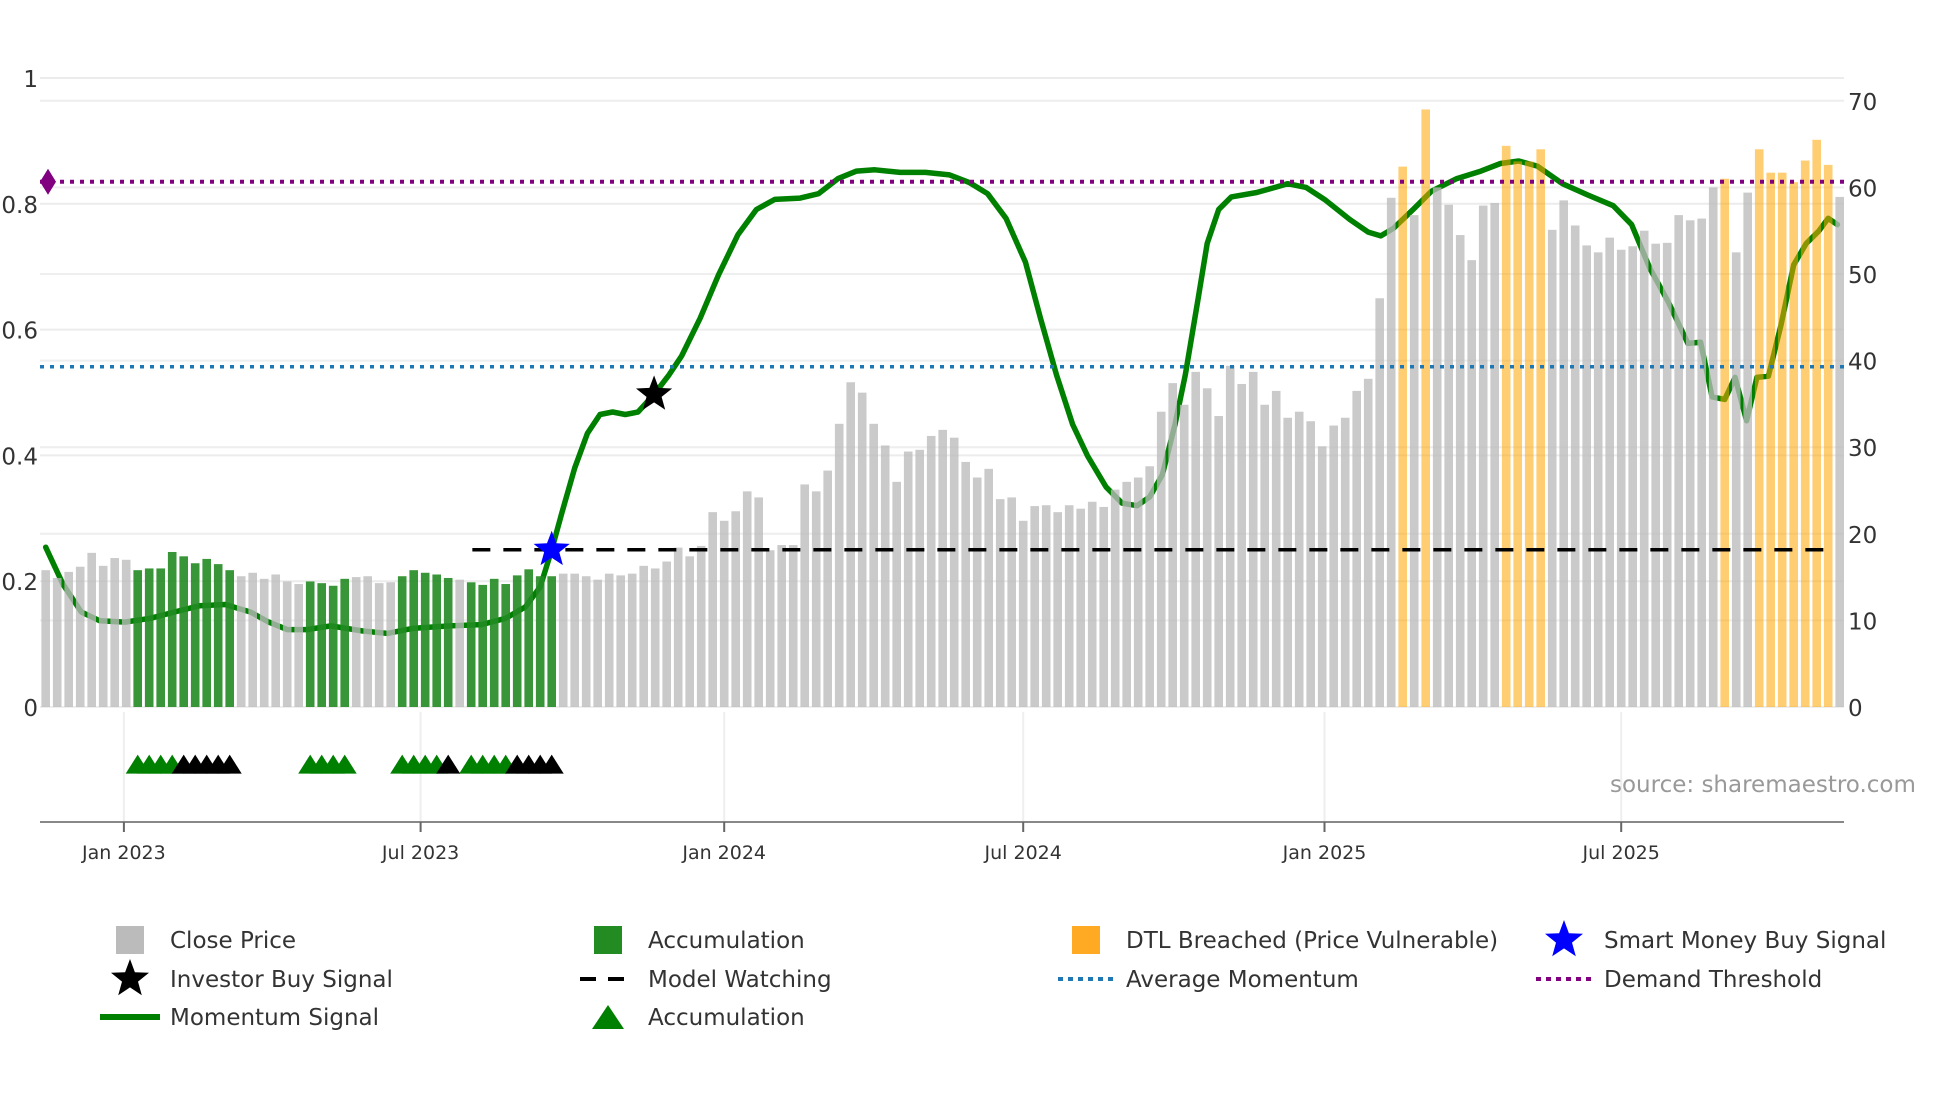 The width and height of the screenshot is (1960, 1102). I want to click on legend-item: Model Watching, so click(706, 980).